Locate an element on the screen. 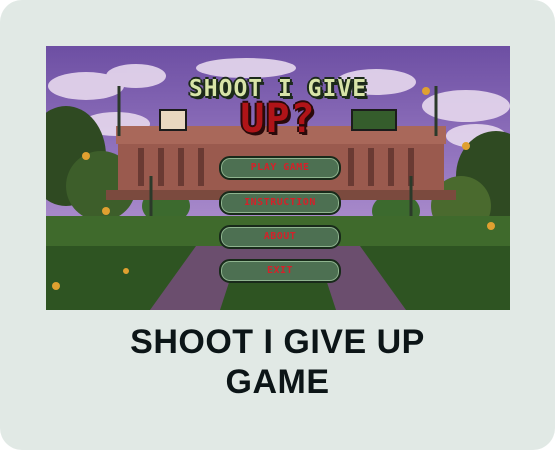  about-button: ABOUT is located at coordinates (280, 237).